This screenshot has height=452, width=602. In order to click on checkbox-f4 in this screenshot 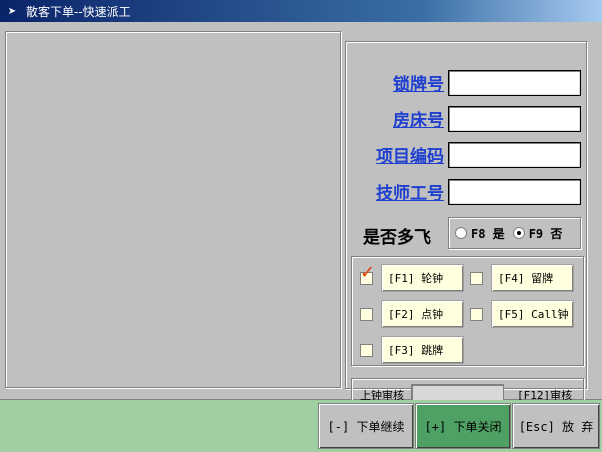, I will do `click(476, 278)`.